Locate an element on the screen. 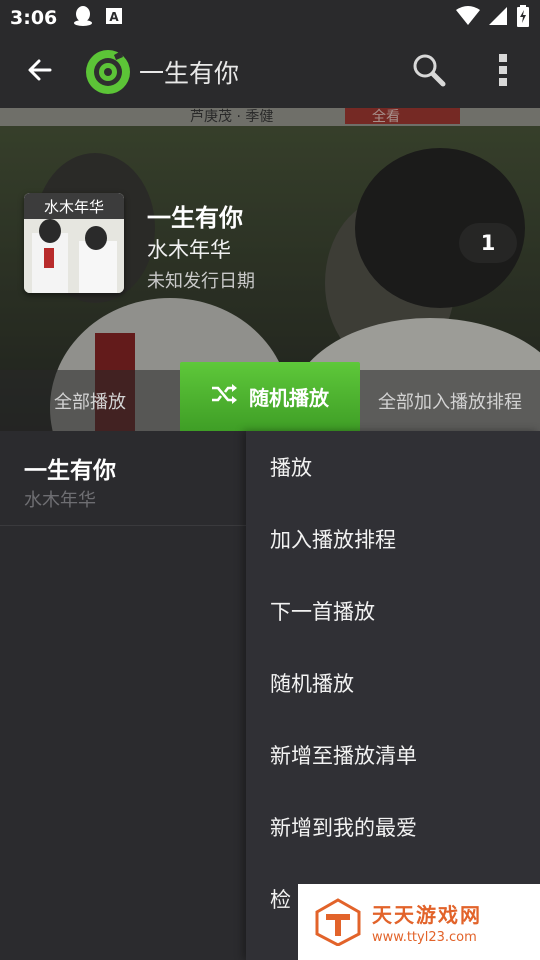  status-time: 3:06 is located at coordinates (34, 18).